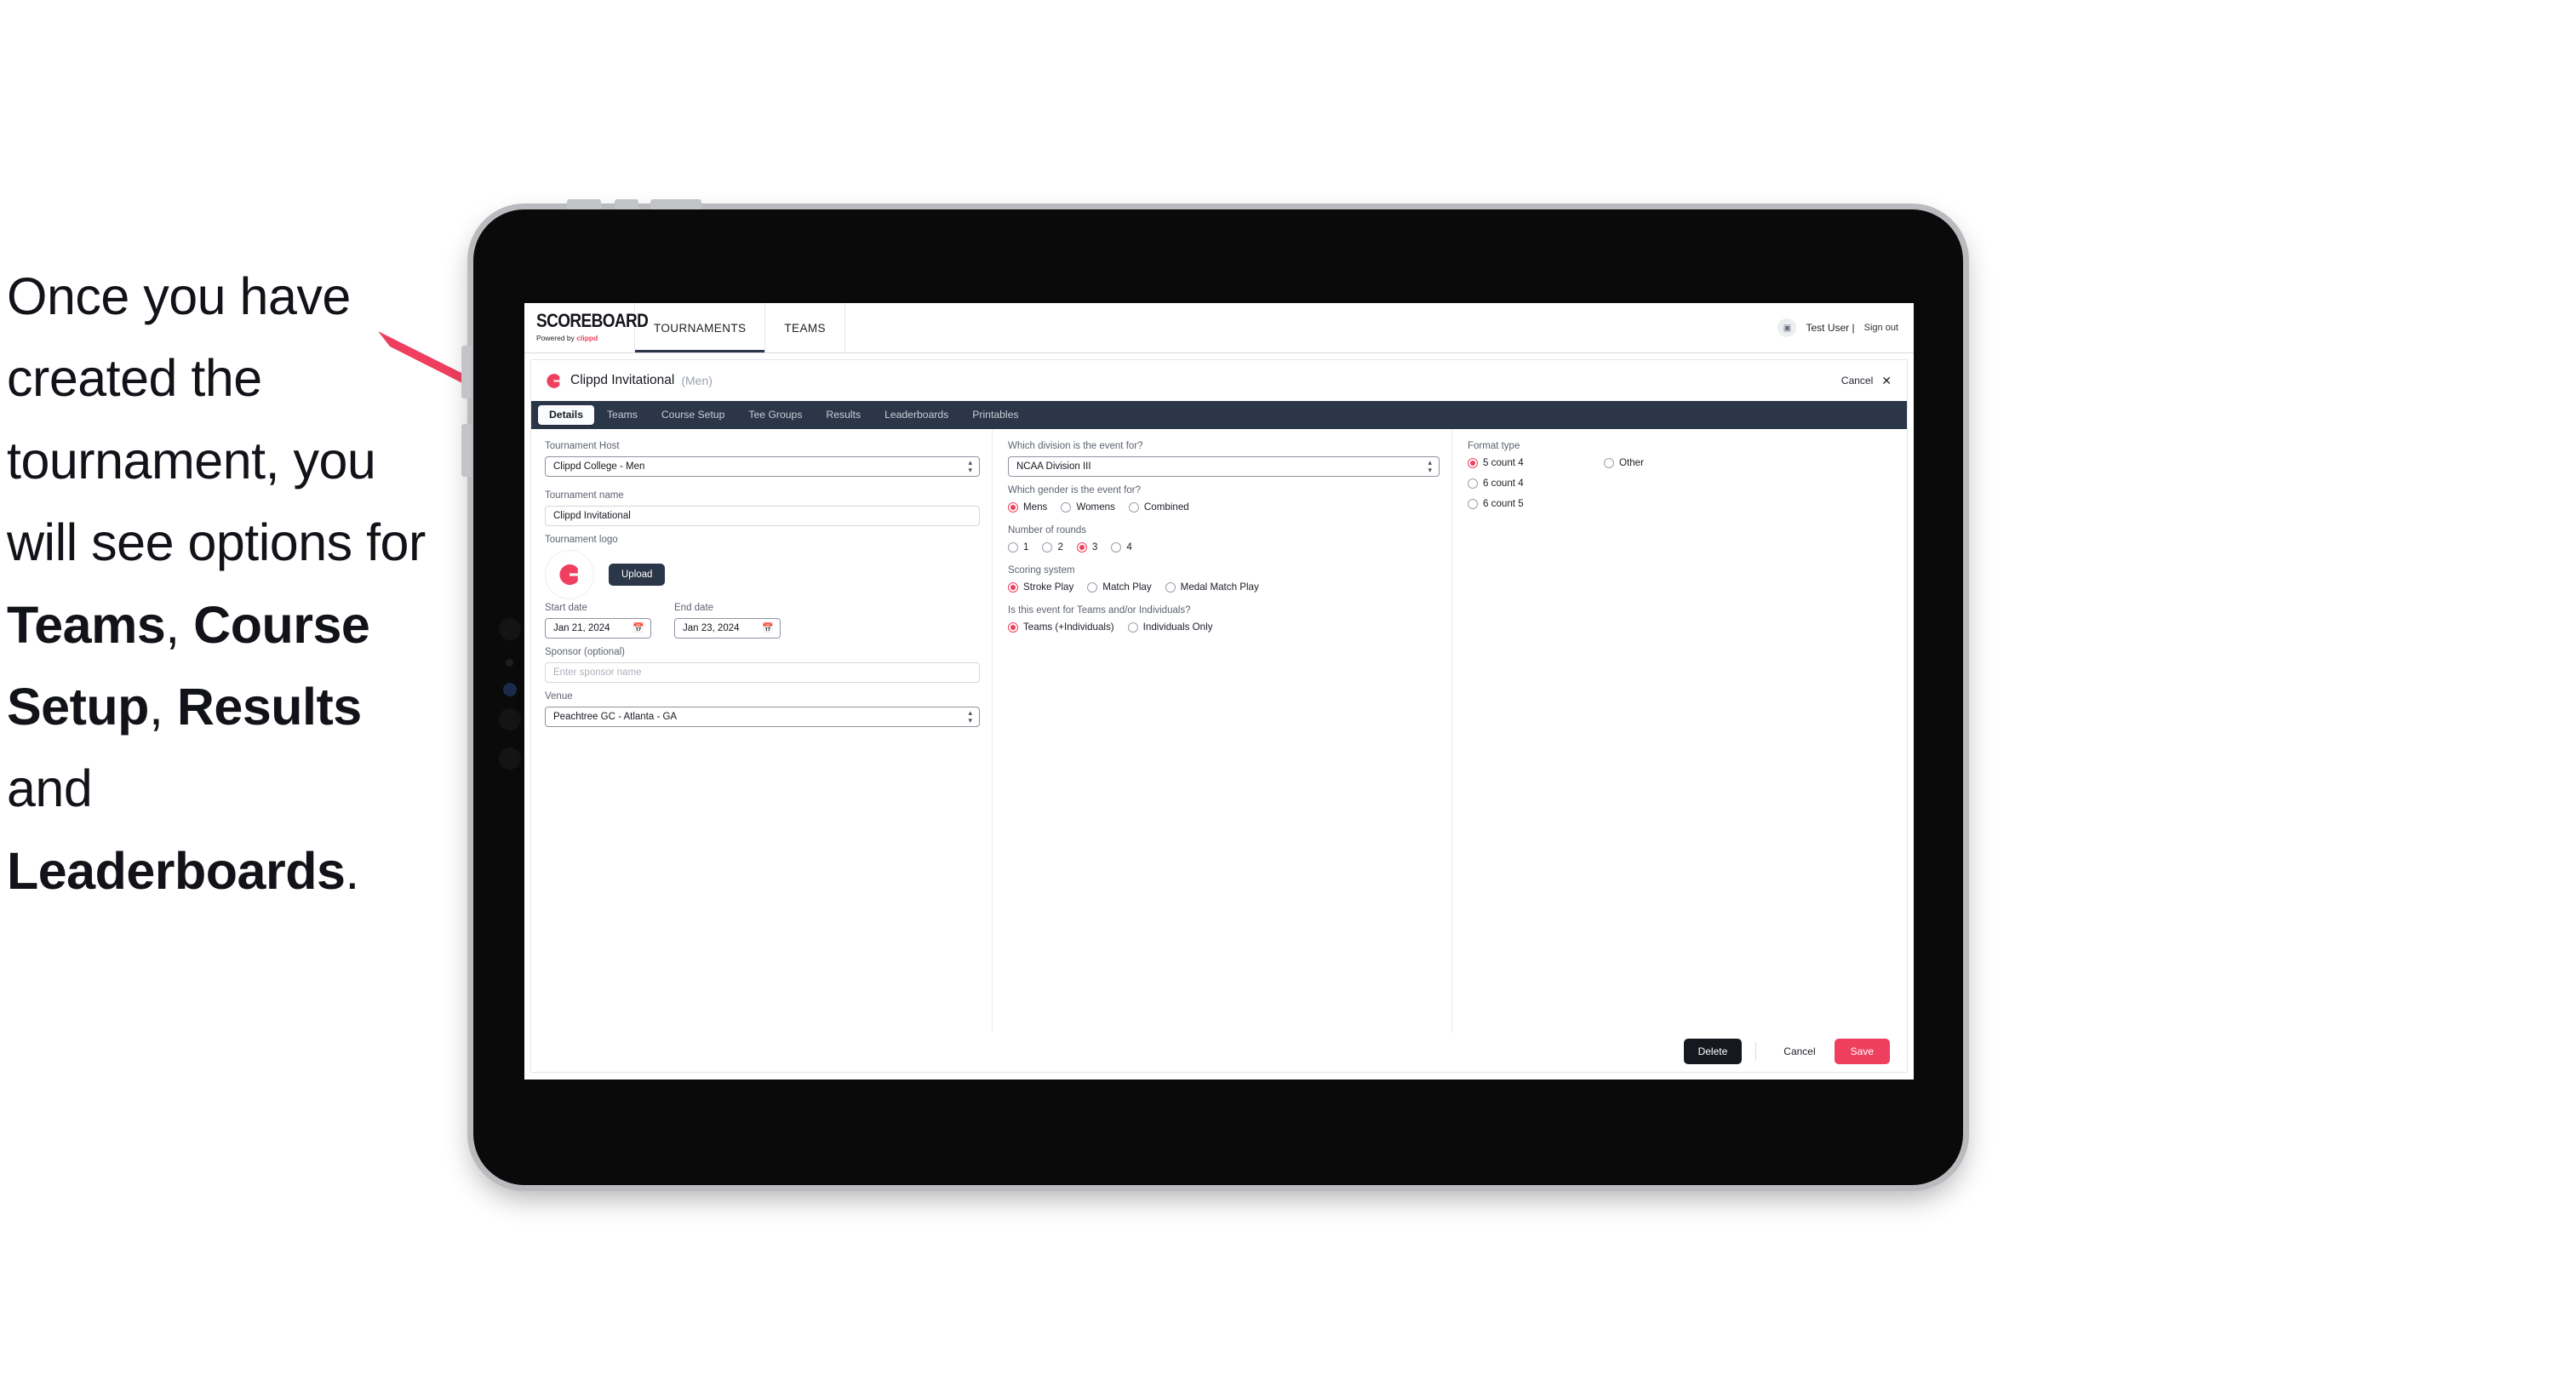 Image resolution: width=2576 pixels, height=1386 pixels. What do you see at coordinates (1081, 547) in the screenshot?
I see `radio-rounds-3-icon` at bounding box center [1081, 547].